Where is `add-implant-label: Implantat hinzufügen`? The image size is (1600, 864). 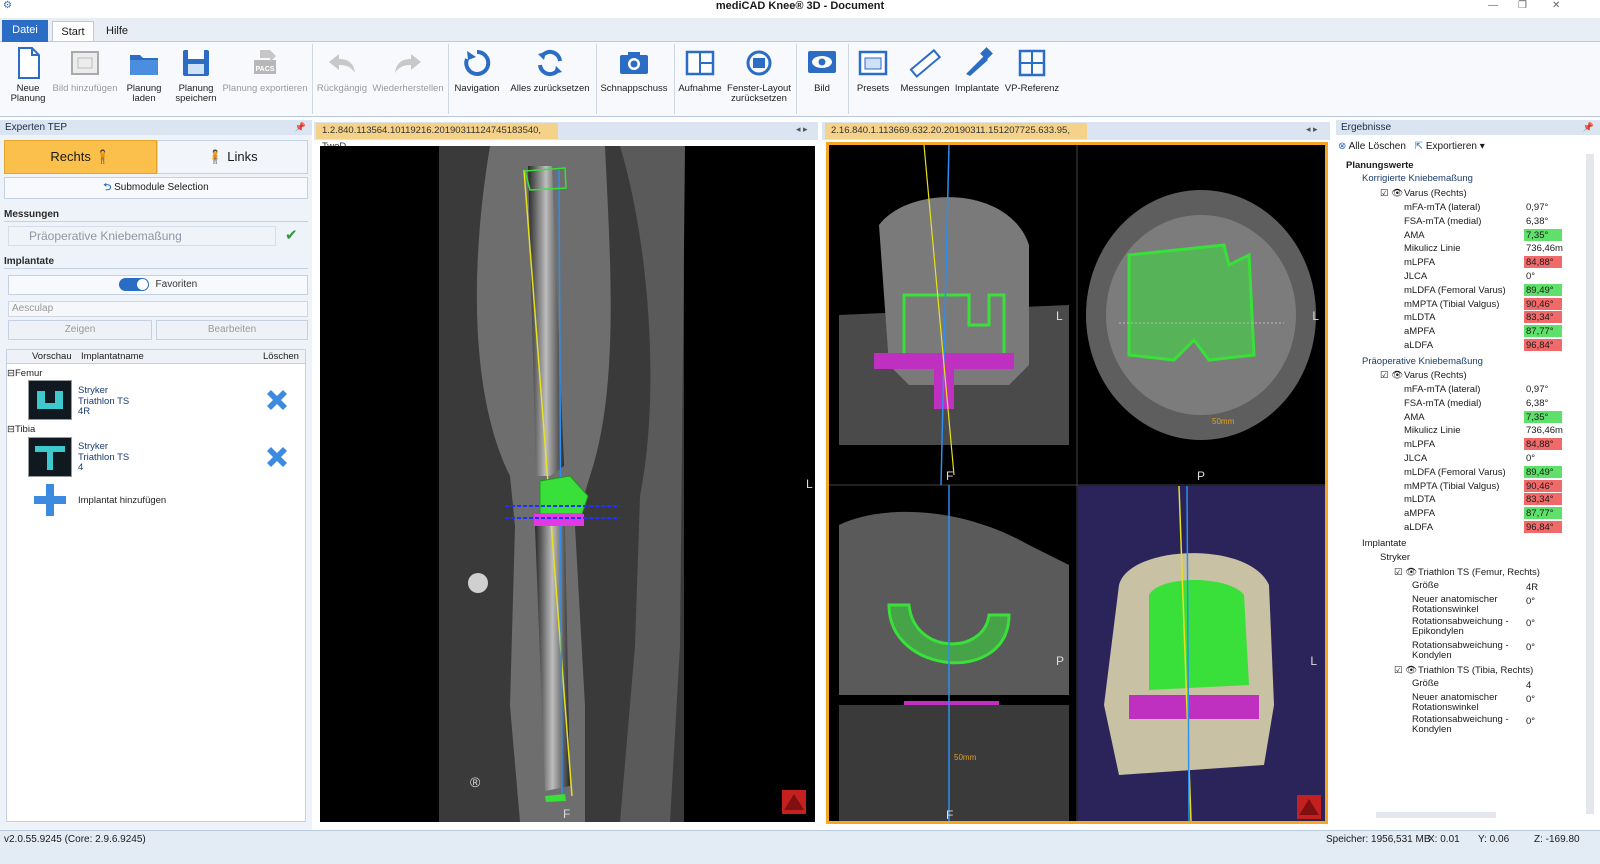
add-implant-label: Implantat hinzufügen is located at coordinates (122, 501).